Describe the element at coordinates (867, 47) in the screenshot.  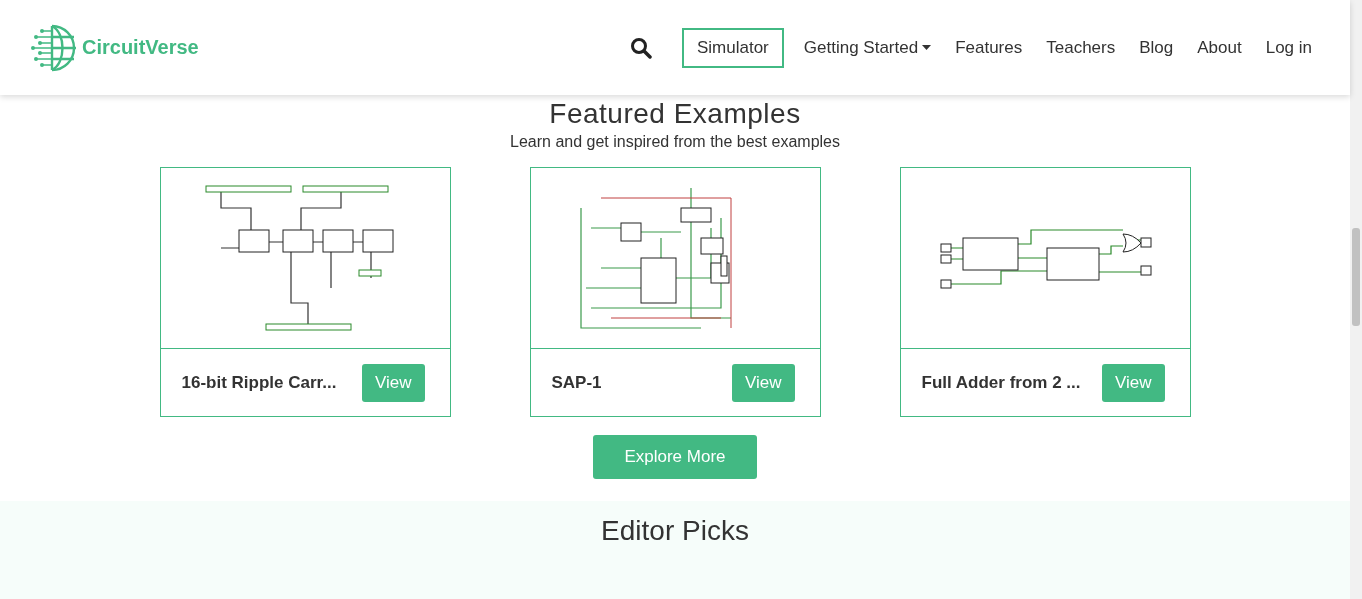
I see `nav-dropdown: Getting Started` at that location.